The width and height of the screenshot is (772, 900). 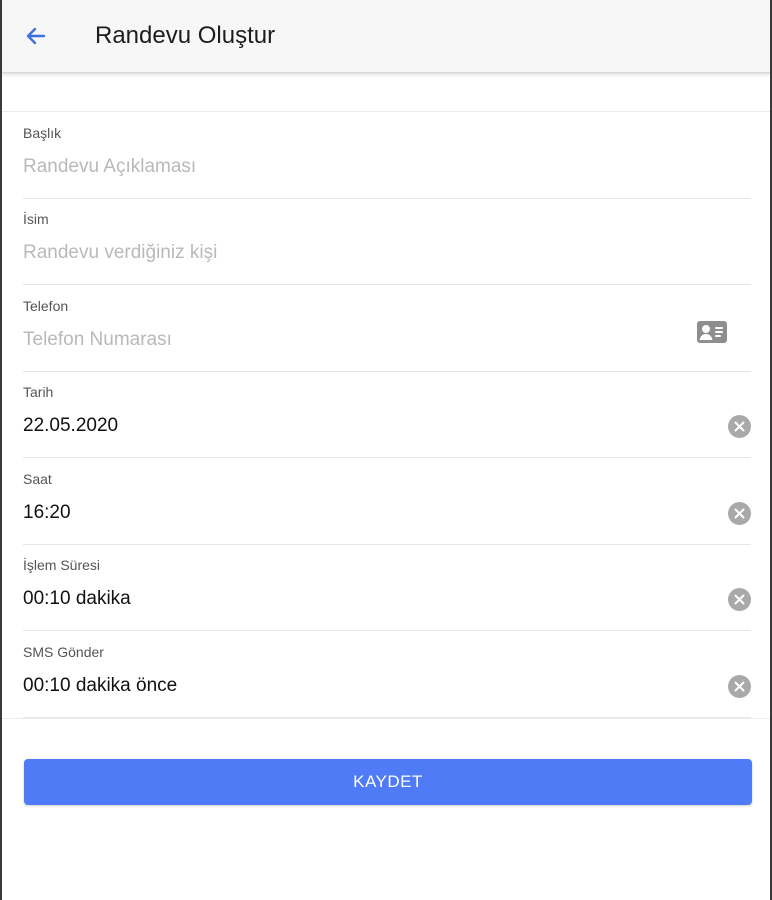 I want to click on duration-field: İşlem Süresi 00:10 dakika, so click(x=387, y=588).